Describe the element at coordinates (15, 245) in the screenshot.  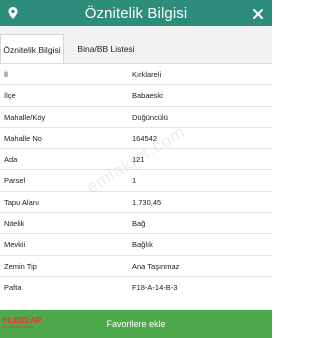
I see `row-label: Mevkii` at that location.